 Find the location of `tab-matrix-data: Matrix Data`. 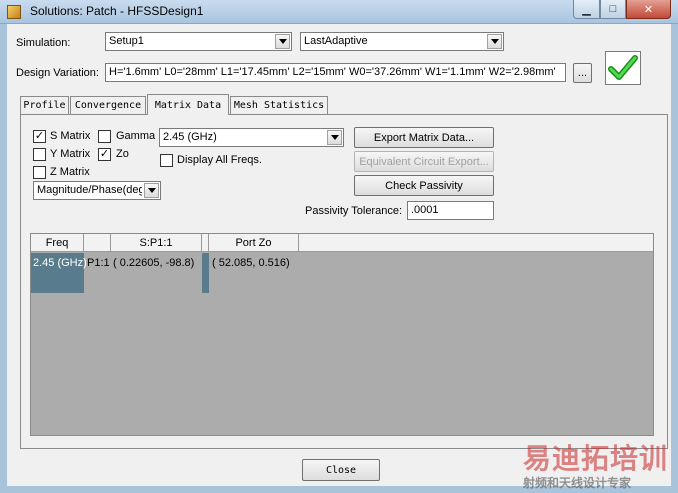

tab-matrix-data: Matrix Data is located at coordinates (188, 104).